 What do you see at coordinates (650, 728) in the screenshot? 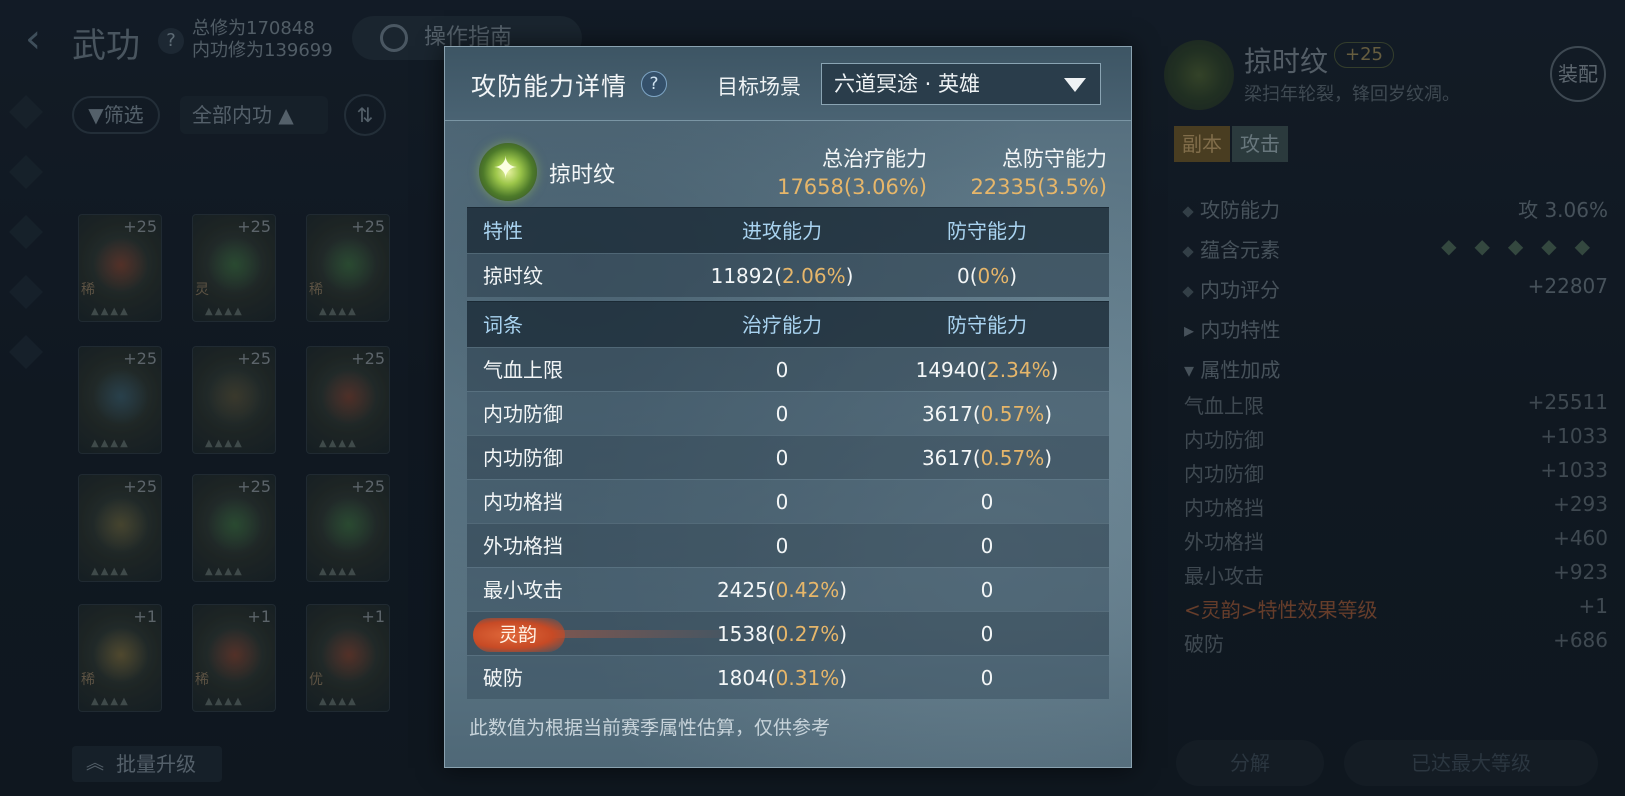
I see `footnote: 此数值为根据当前赛季属性估算，仅供参考` at bounding box center [650, 728].